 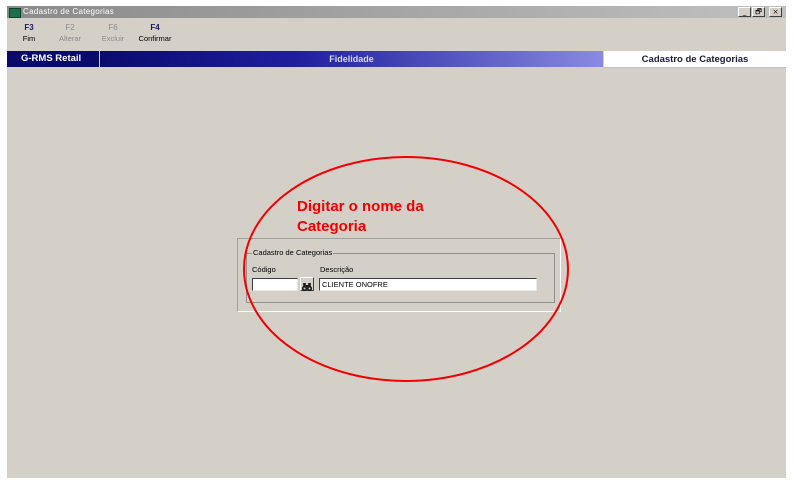 I want to click on window-title: Cadastro de Categorias, so click(x=69, y=11).